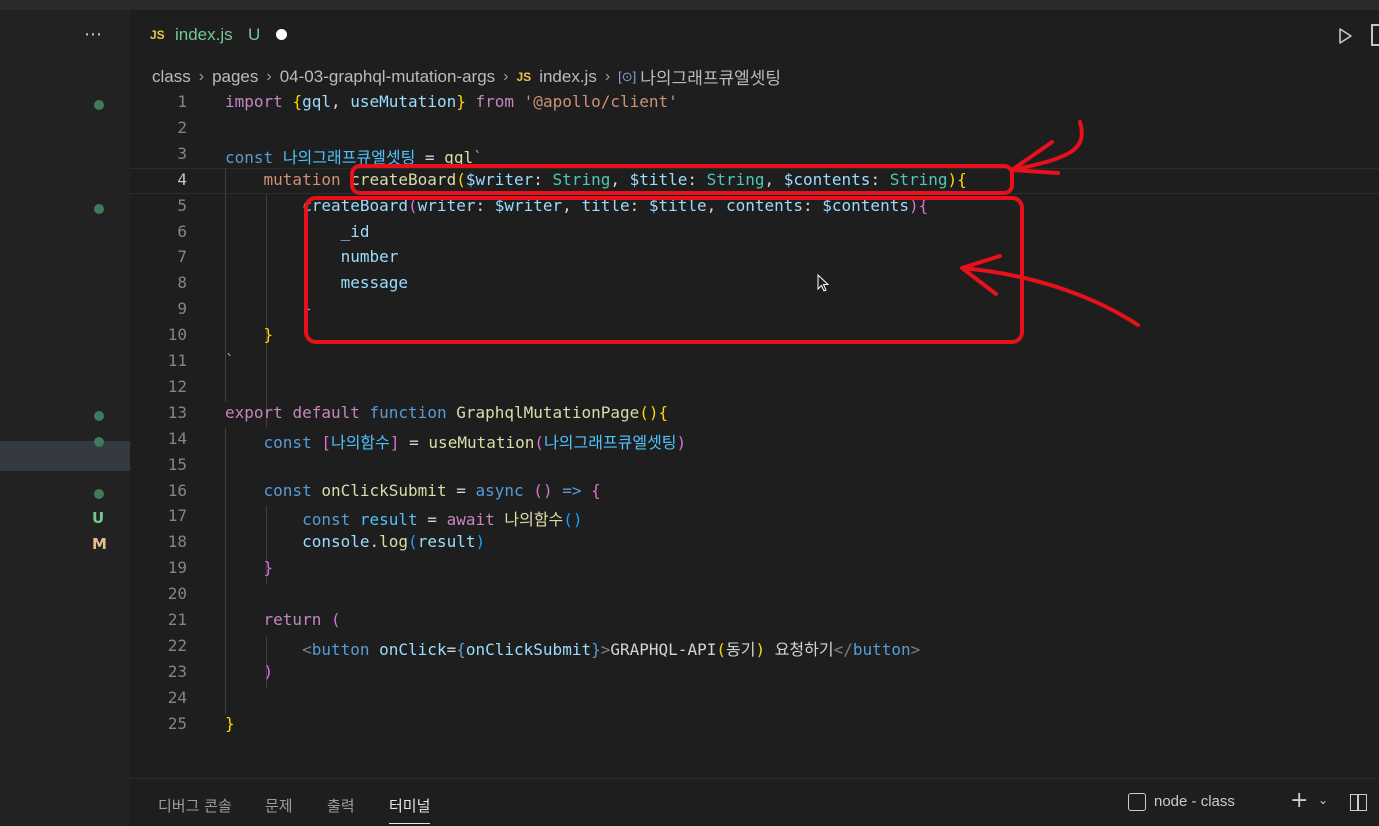 The width and height of the screenshot is (1379, 826). I want to click on code-token: await, so click(470, 520).